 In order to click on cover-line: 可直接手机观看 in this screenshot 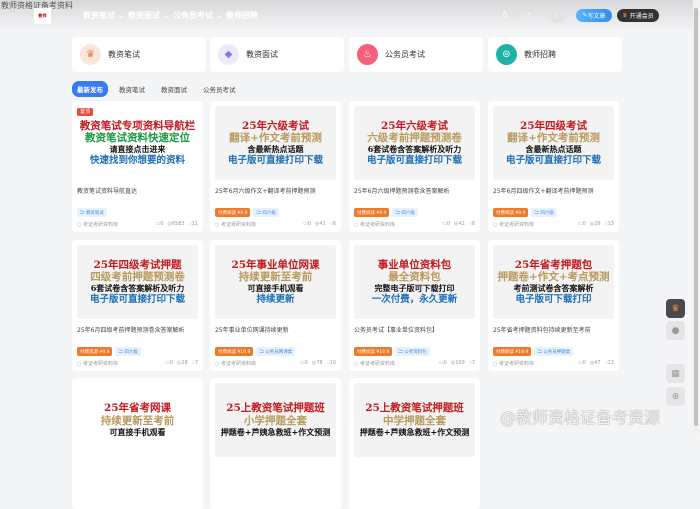, I will do `click(275, 288)`.